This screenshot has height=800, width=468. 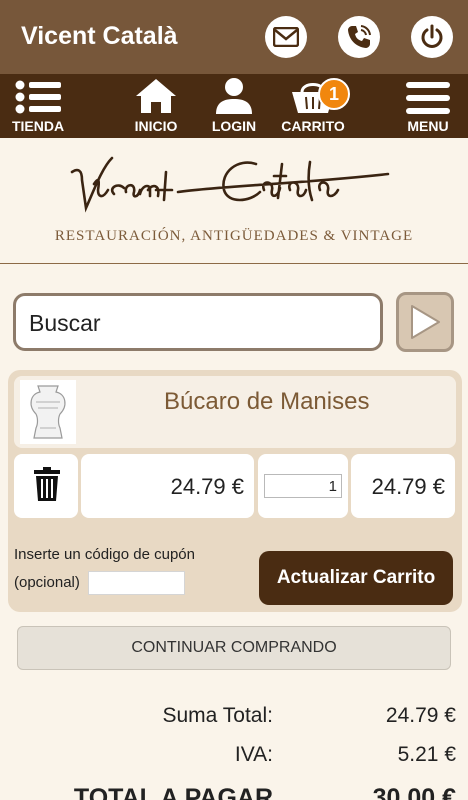 What do you see at coordinates (217, 715) in the screenshot?
I see `subtotal-label: Suma Total:` at bounding box center [217, 715].